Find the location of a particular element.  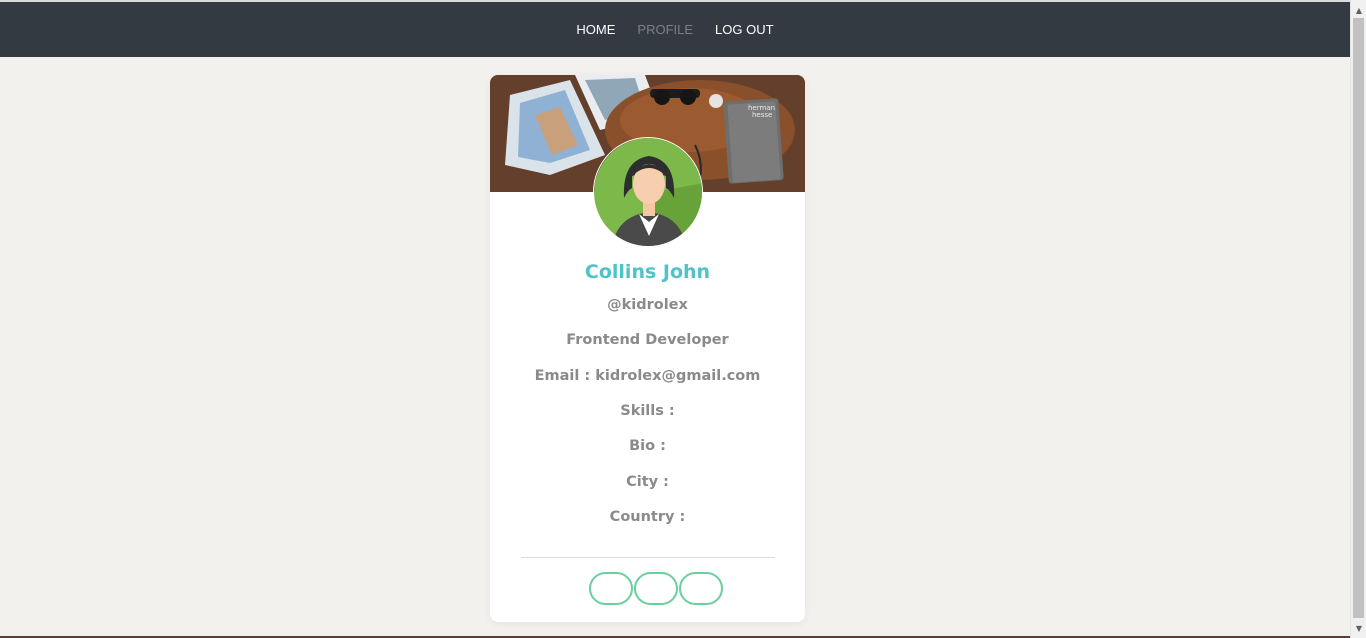

scroll-thumb is located at coordinates (1358, 318).